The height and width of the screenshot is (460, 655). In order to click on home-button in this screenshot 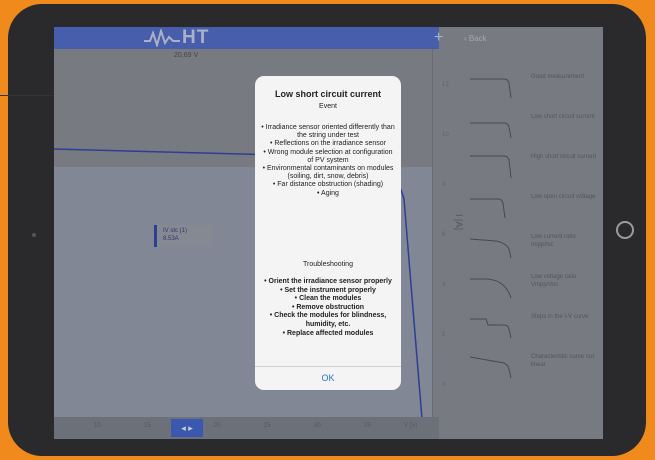, I will do `click(625, 230)`.